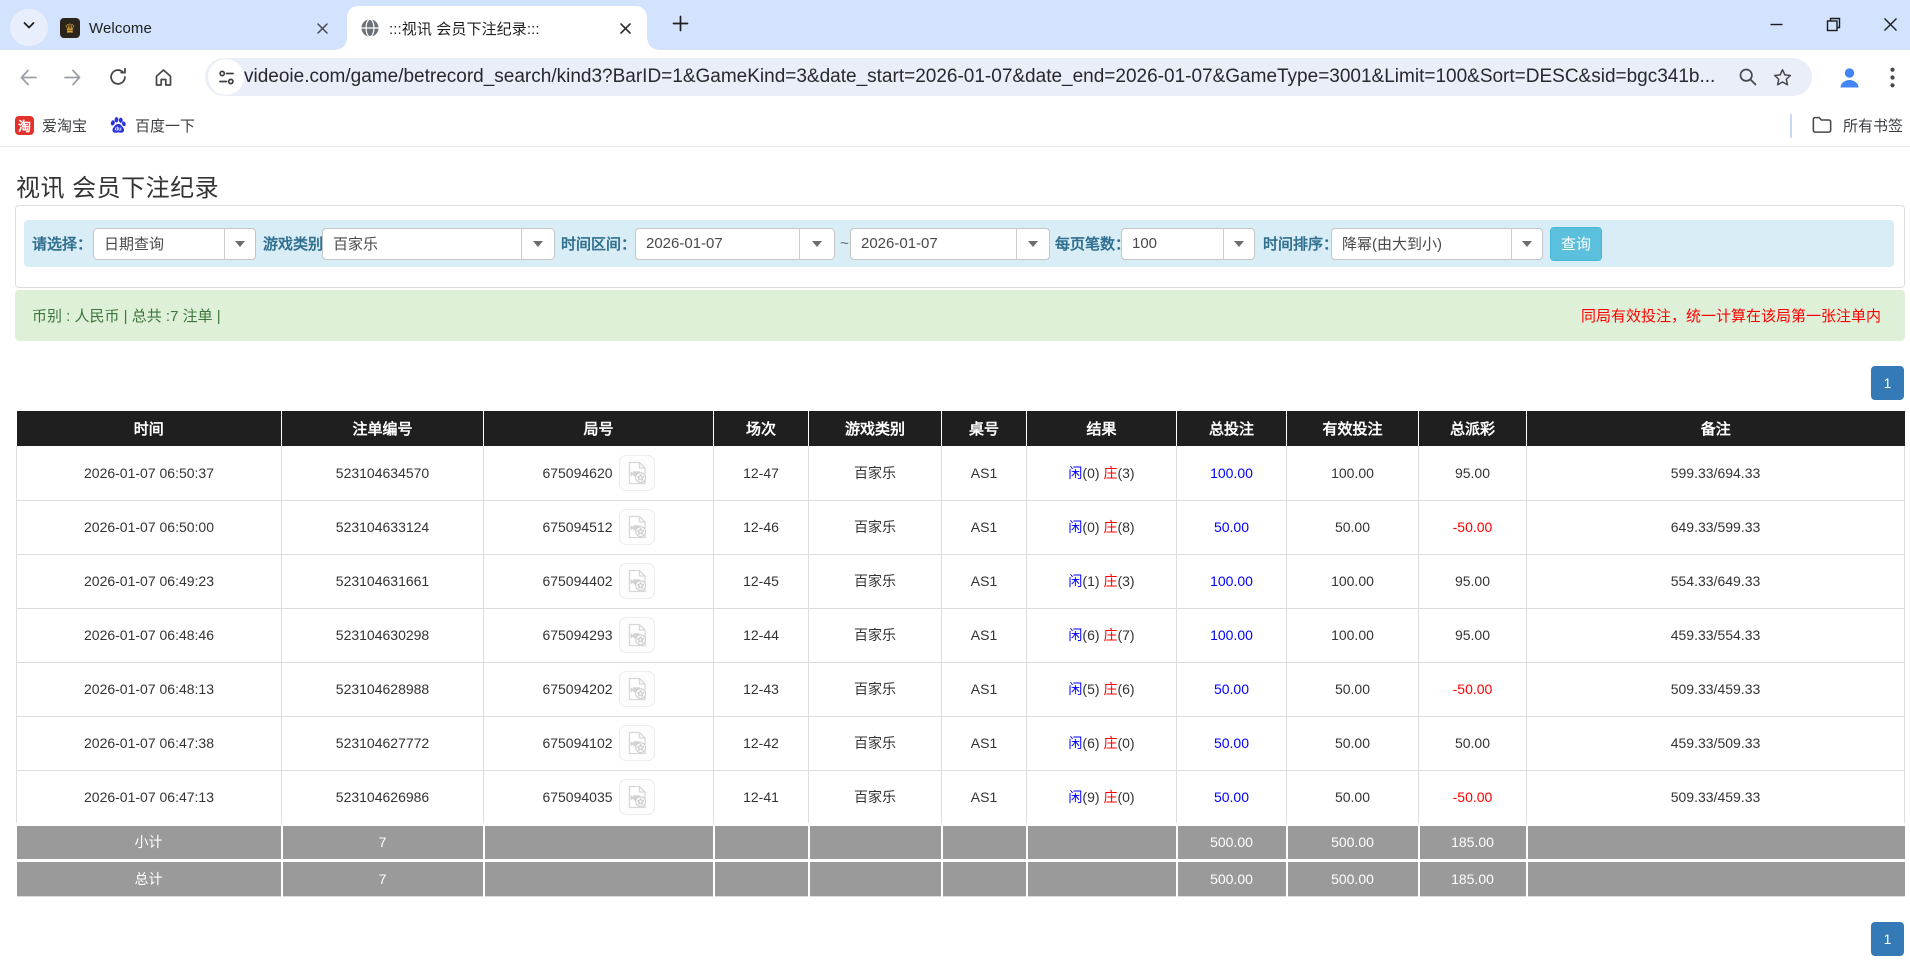 Image resolution: width=1910 pixels, height=968 pixels. I want to click on window-minimize-button, so click(1776, 24).